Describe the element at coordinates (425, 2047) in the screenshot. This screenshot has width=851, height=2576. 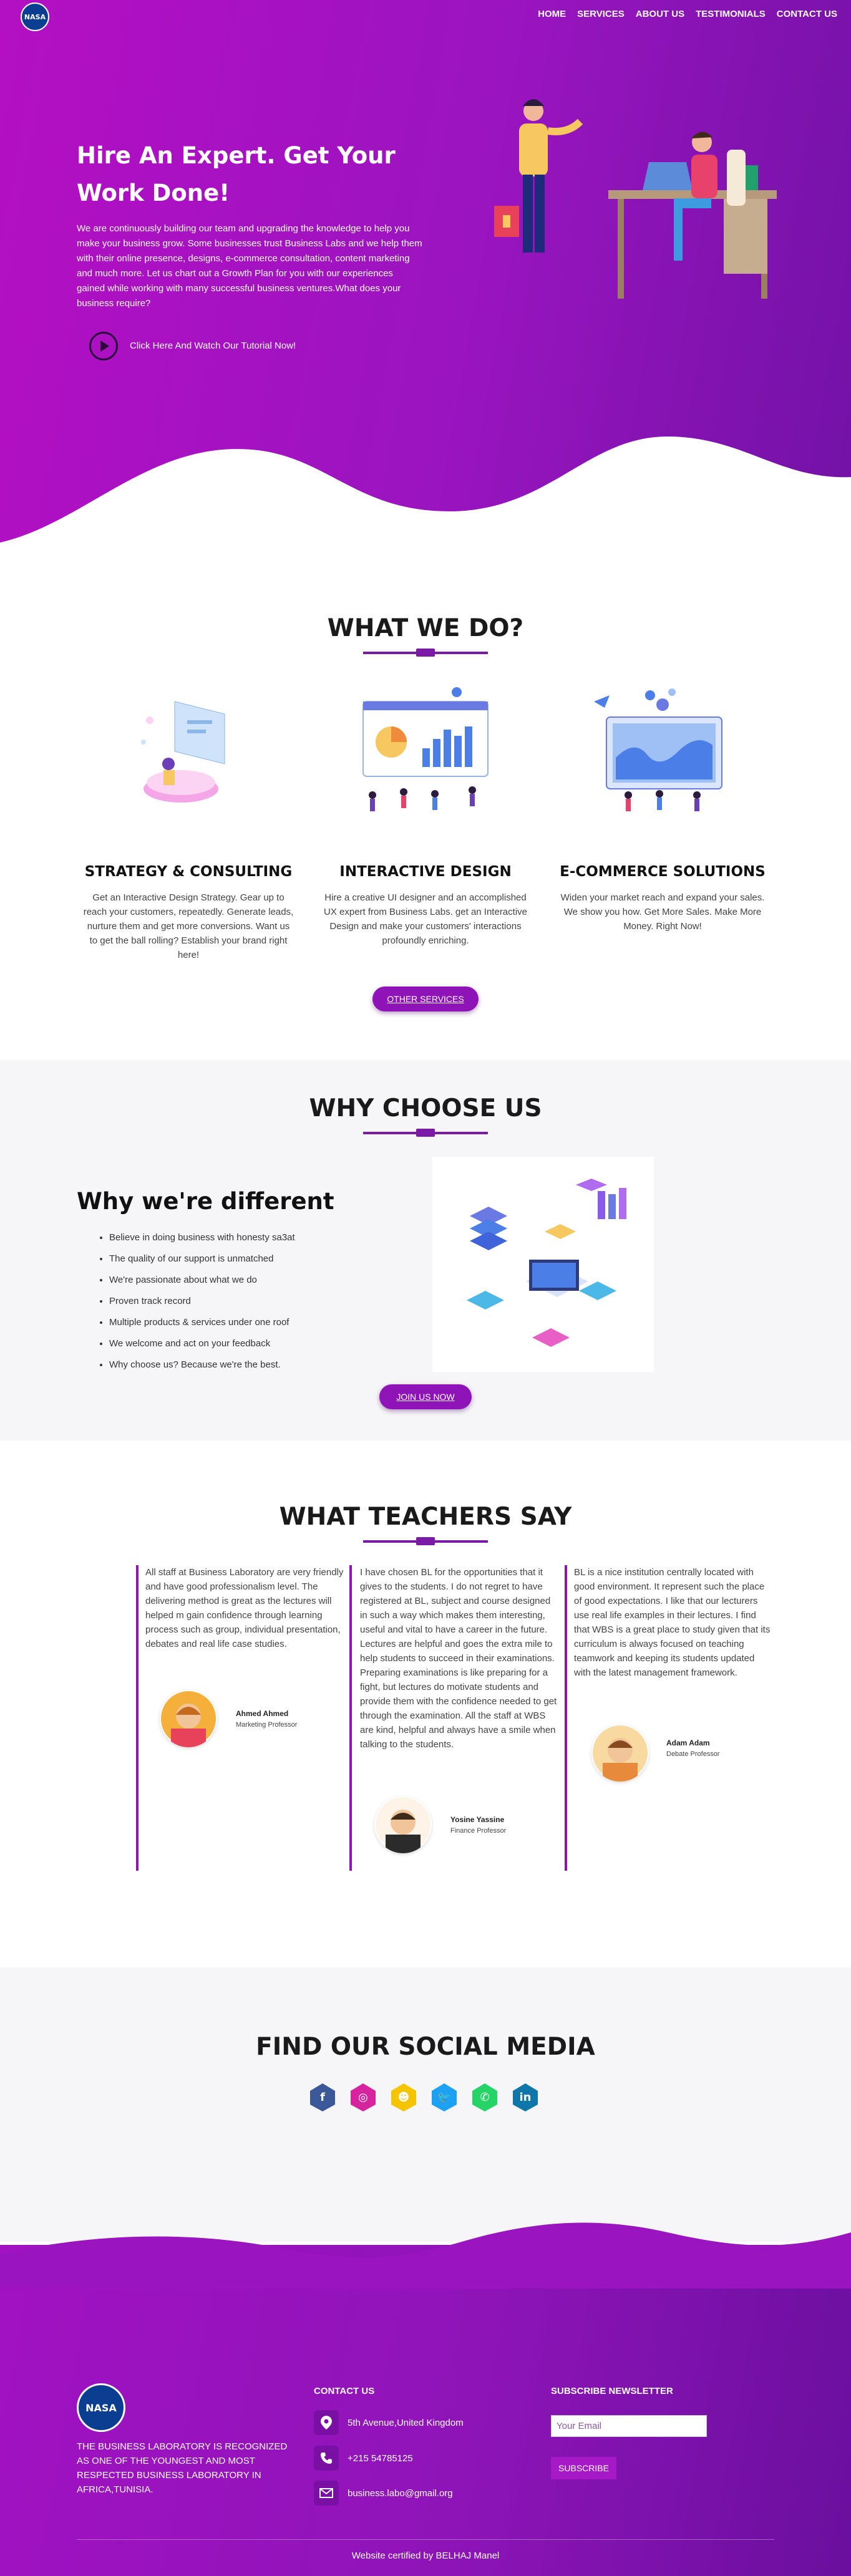
I see `social-title: FIND OUR SOCIAL MEDIA` at that location.